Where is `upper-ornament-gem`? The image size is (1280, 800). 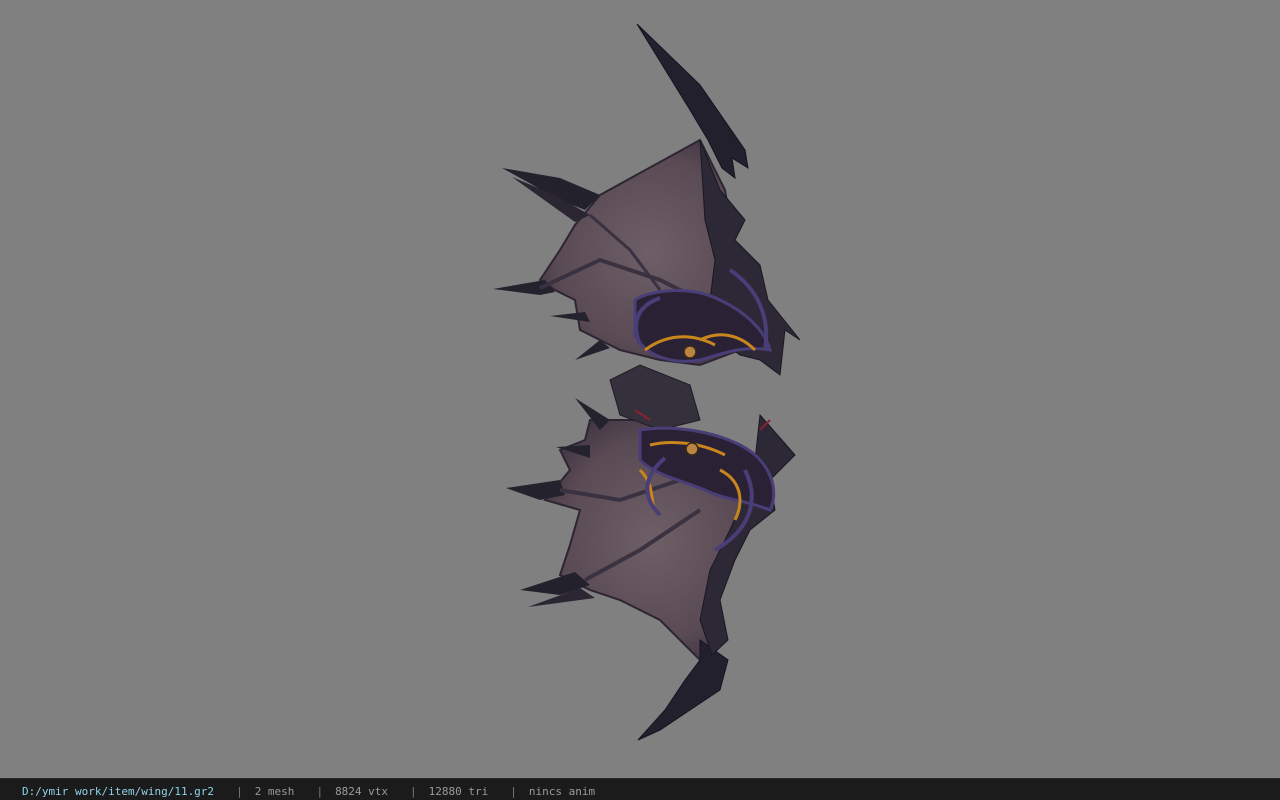 upper-ornament-gem is located at coordinates (690, 352).